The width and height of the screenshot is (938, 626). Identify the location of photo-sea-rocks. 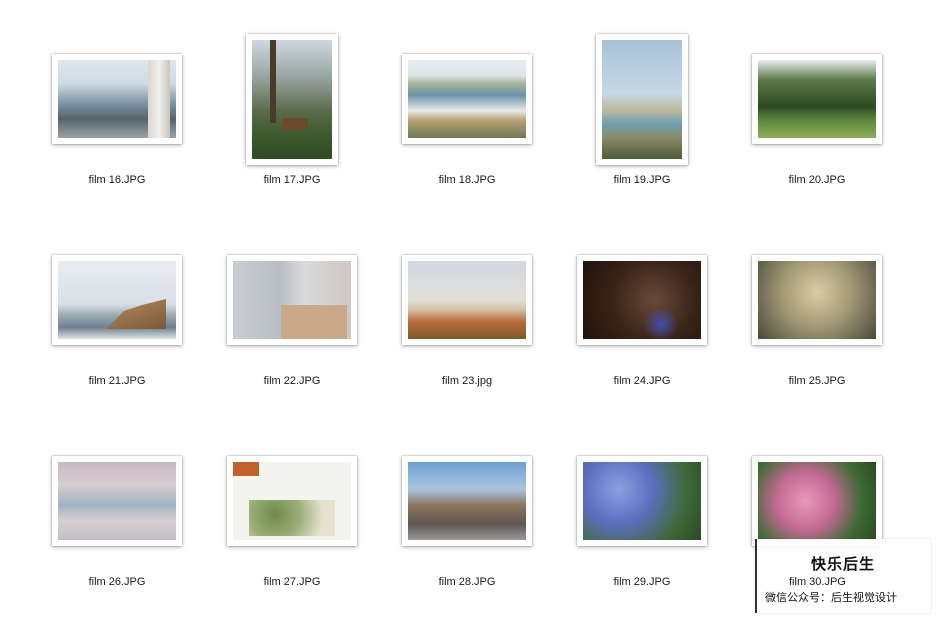
(117, 300).